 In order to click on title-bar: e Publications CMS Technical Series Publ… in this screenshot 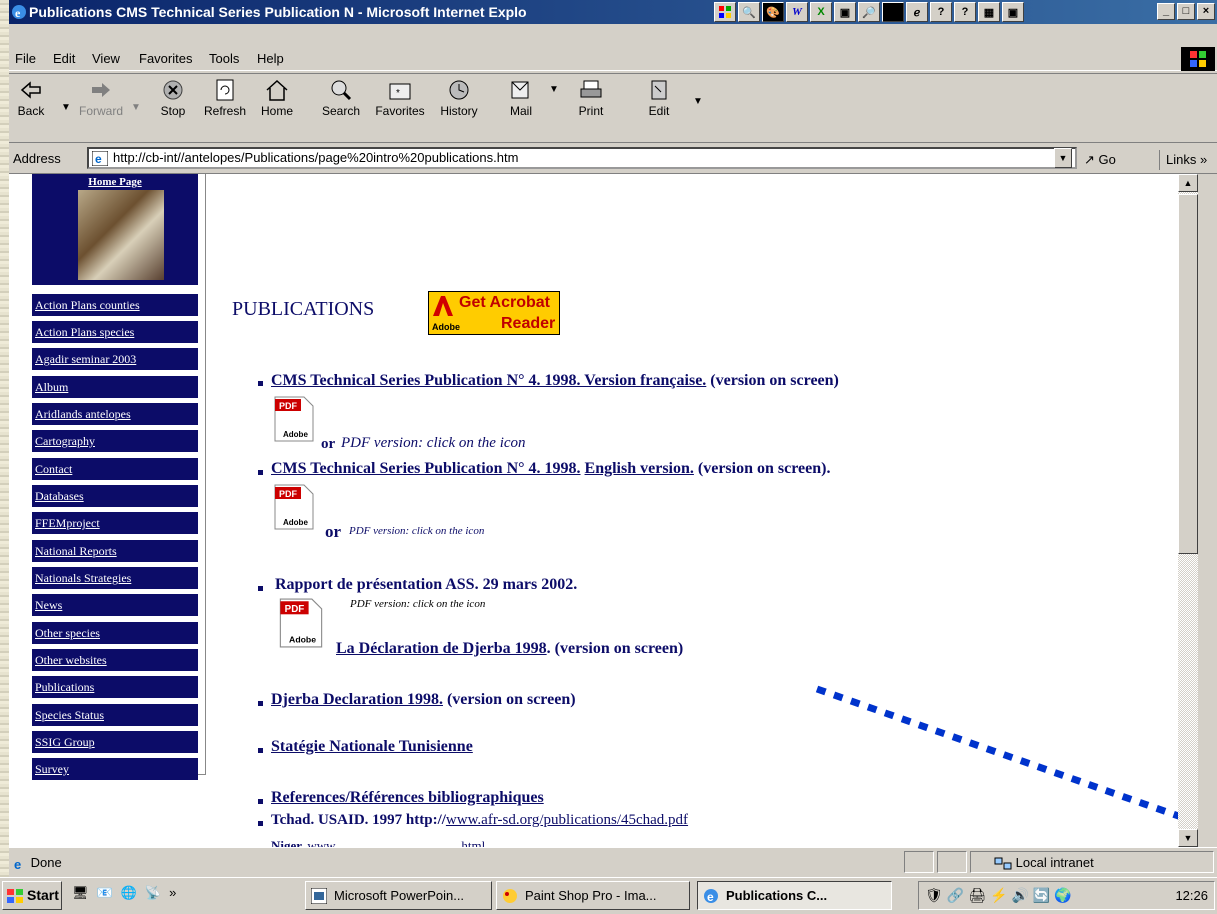, I will do `click(613, 12)`.